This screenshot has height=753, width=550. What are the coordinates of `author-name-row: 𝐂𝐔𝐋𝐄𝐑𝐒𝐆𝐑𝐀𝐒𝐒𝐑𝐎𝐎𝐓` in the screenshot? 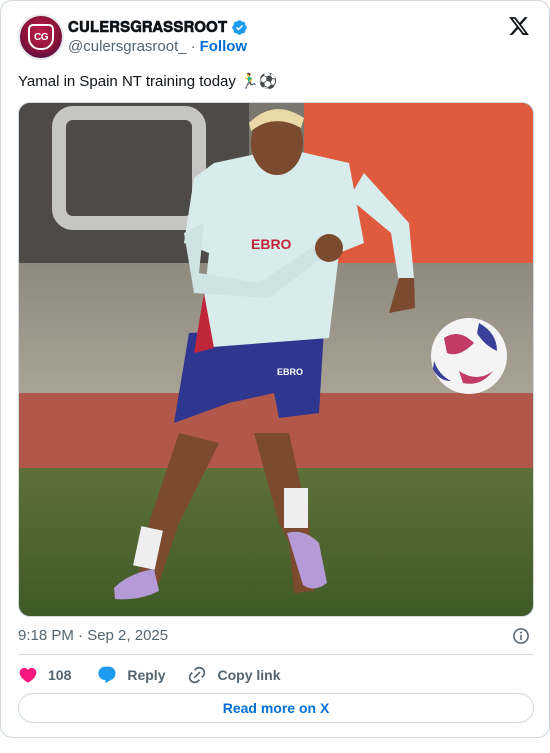 It's located at (158, 27).